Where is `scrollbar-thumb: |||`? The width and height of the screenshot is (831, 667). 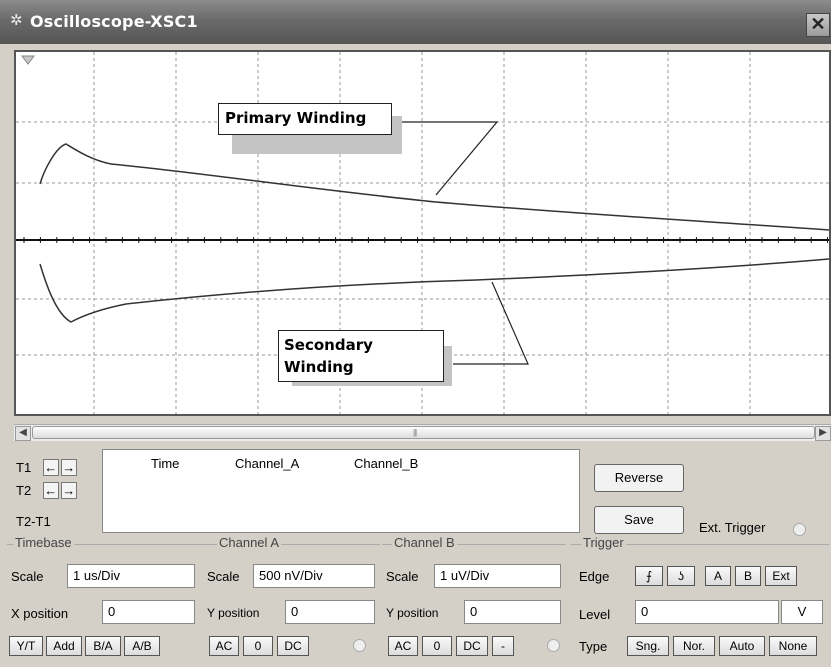 scrollbar-thumb: ||| is located at coordinates (423, 432).